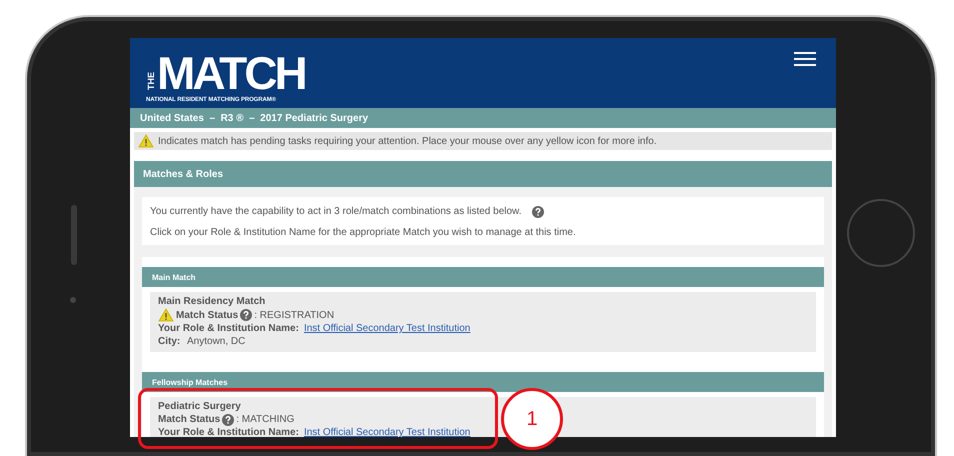  Describe the element at coordinates (183, 174) in the screenshot. I see `panel-title: Matches & Roles` at that location.